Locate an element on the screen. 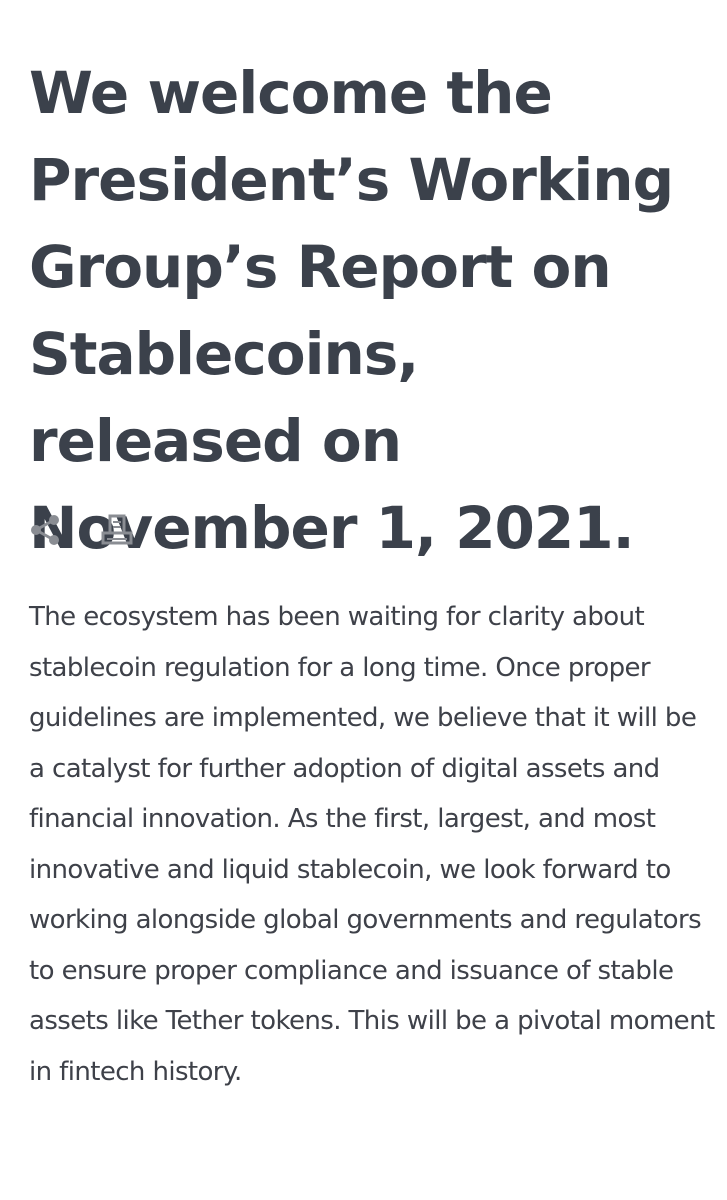  print-button is located at coordinates (117, 530).